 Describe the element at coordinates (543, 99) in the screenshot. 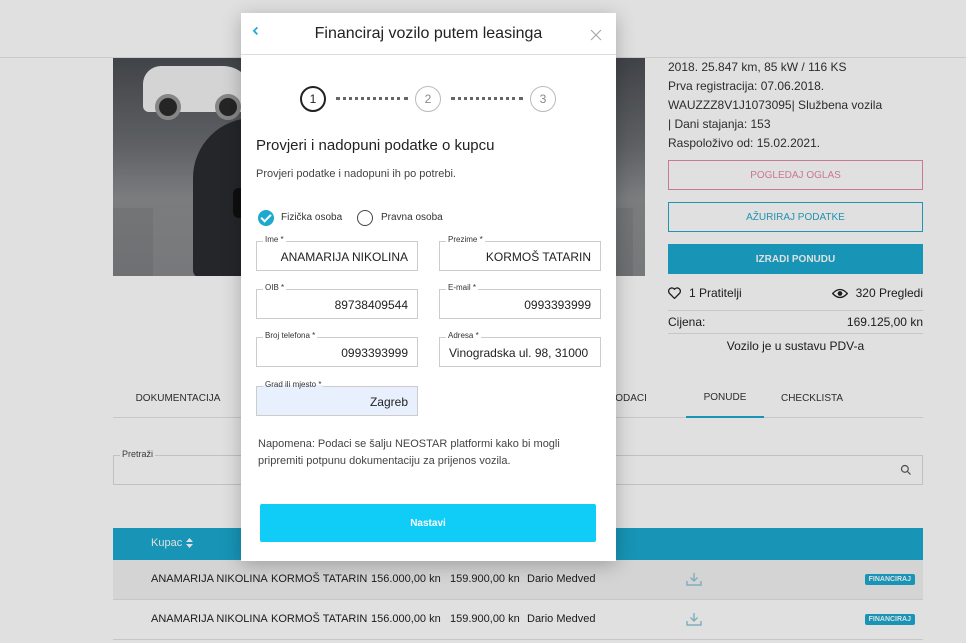

I see `step-3: 3` at that location.